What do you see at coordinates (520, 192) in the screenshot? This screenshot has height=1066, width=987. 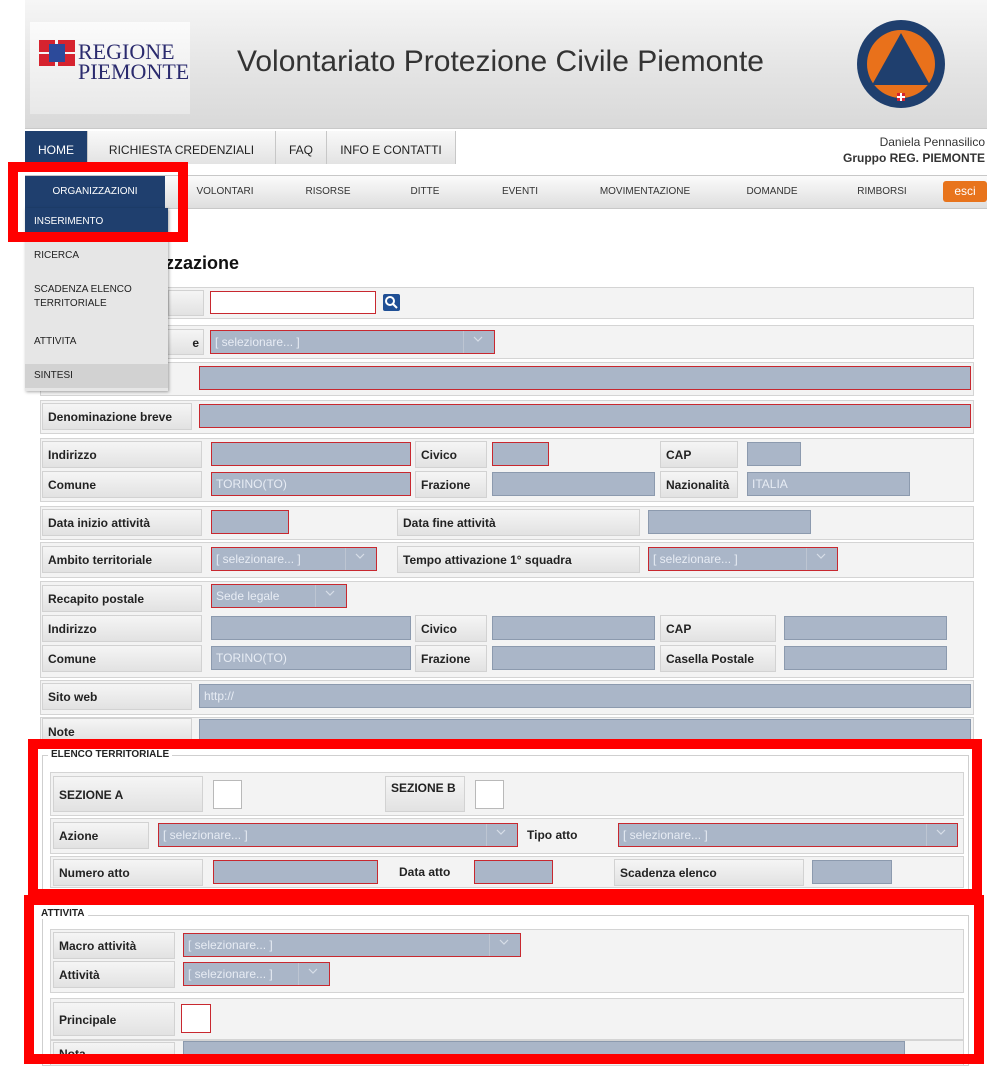 I see `subnav-eventi: EVENTI` at bounding box center [520, 192].